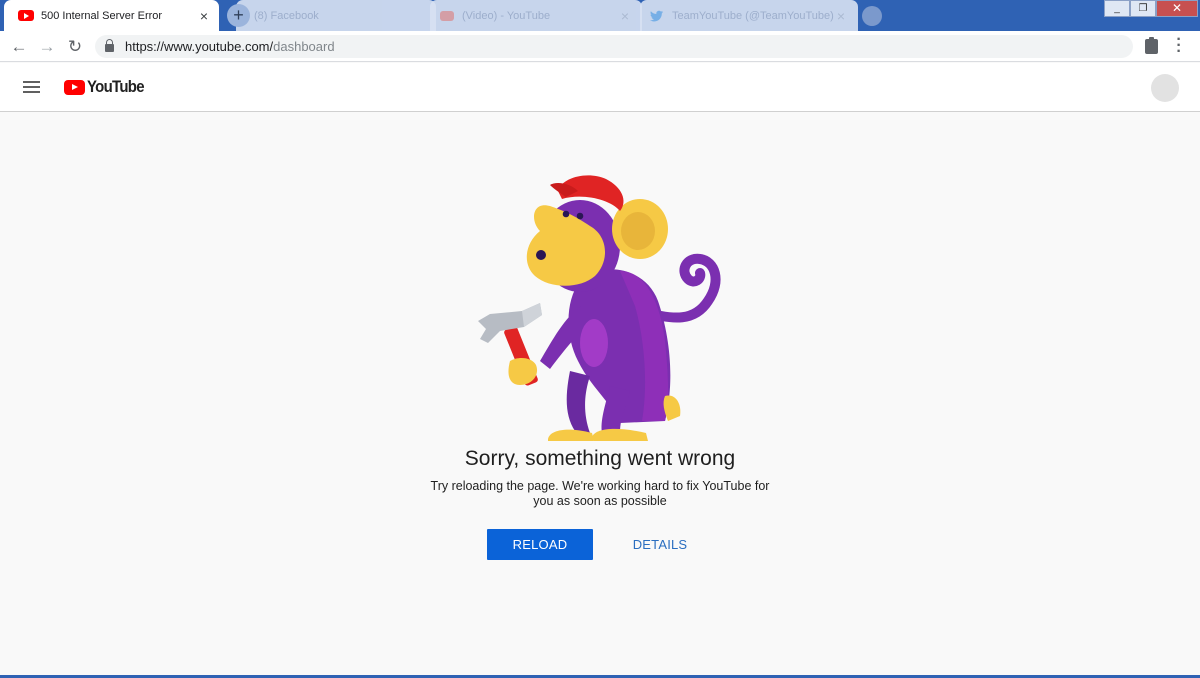  Describe the element at coordinates (238, 15) in the screenshot. I see `new-tab-button: +` at that location.